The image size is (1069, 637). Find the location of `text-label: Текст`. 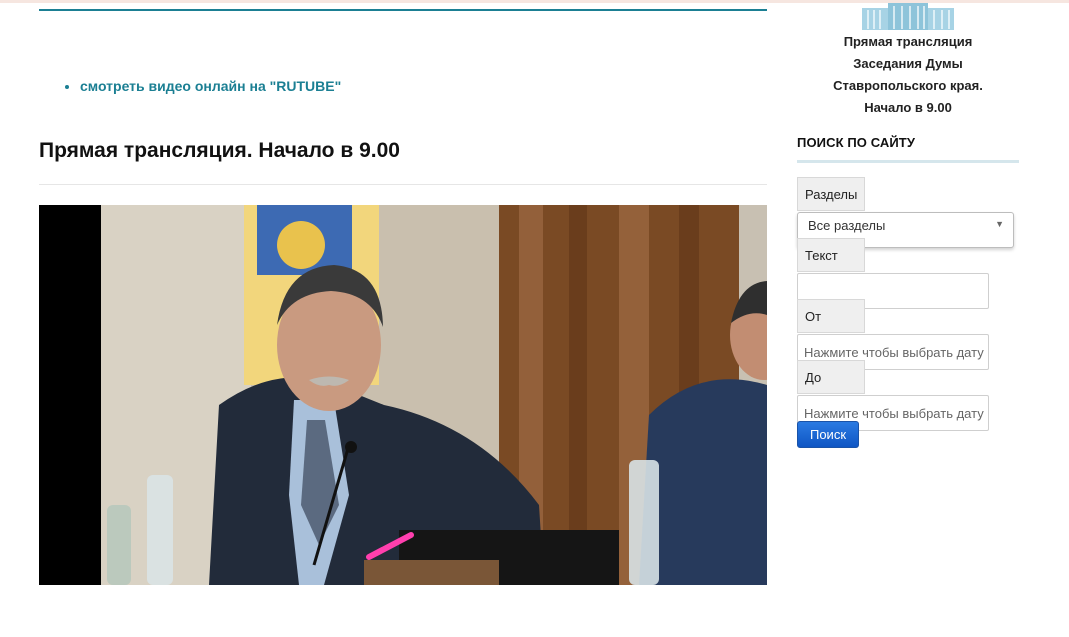

text-label: Текст is located at coordinates (831, 255).